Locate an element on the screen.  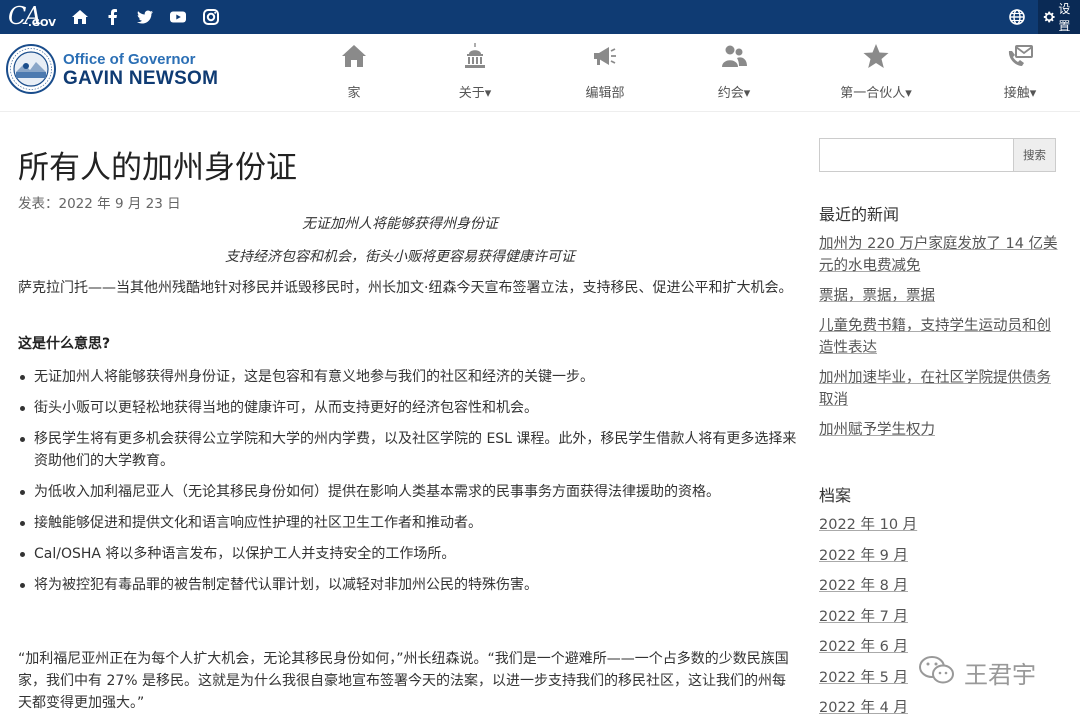
nav-about-label: 关于▾ is located at coordinates (475, 93).